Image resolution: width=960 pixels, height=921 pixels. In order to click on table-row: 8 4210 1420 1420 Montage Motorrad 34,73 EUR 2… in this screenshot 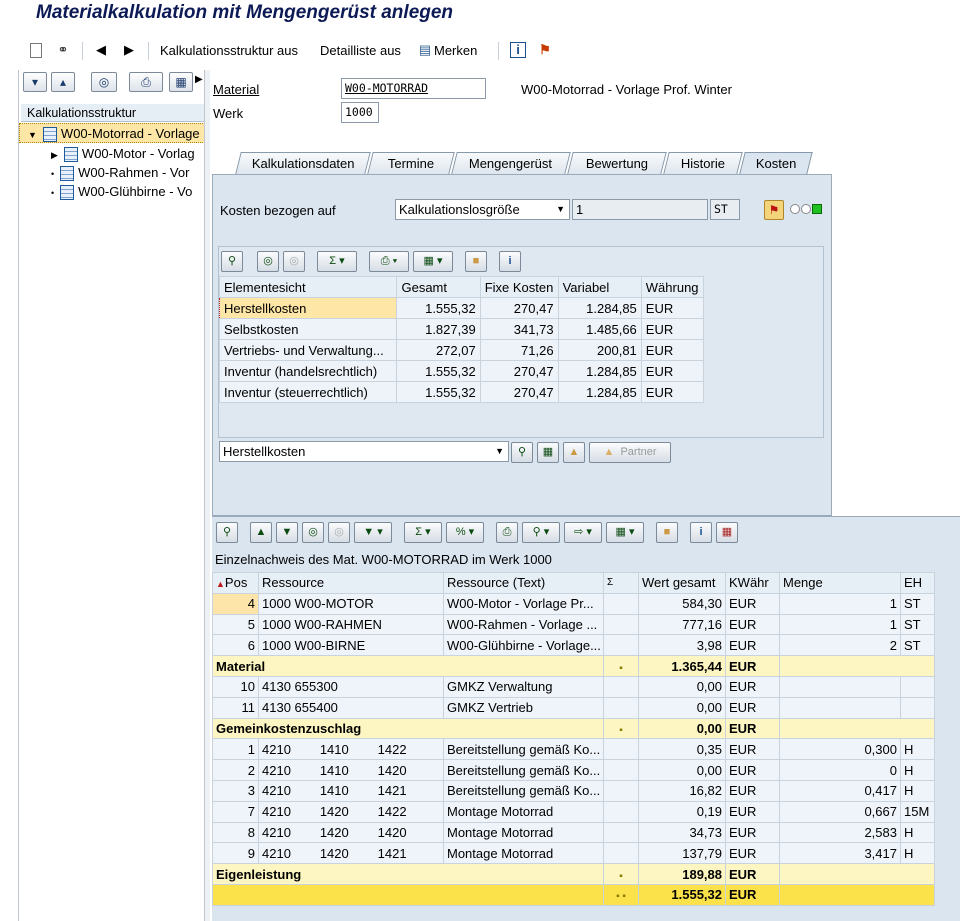, I will do `click(573, 832)`.